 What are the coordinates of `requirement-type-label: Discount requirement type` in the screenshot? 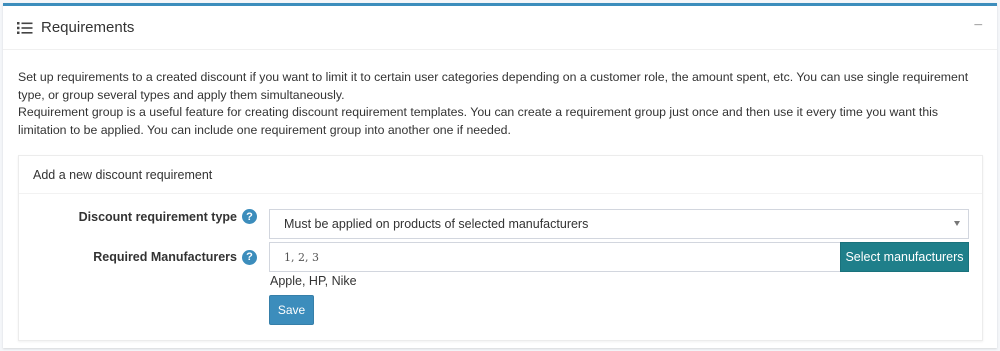 It's located at (157, 216).